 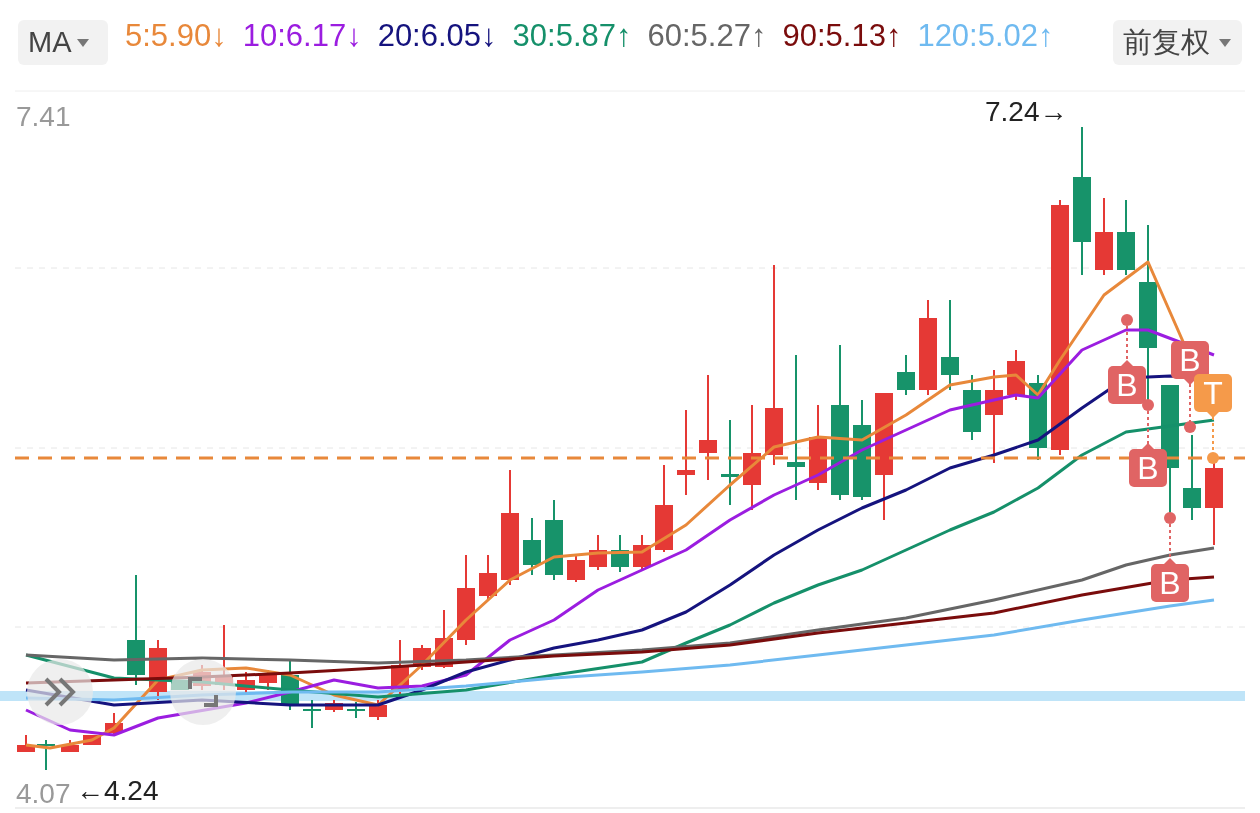 I want to click on axis-max-label: 7.41, so click(x=43, y=117).